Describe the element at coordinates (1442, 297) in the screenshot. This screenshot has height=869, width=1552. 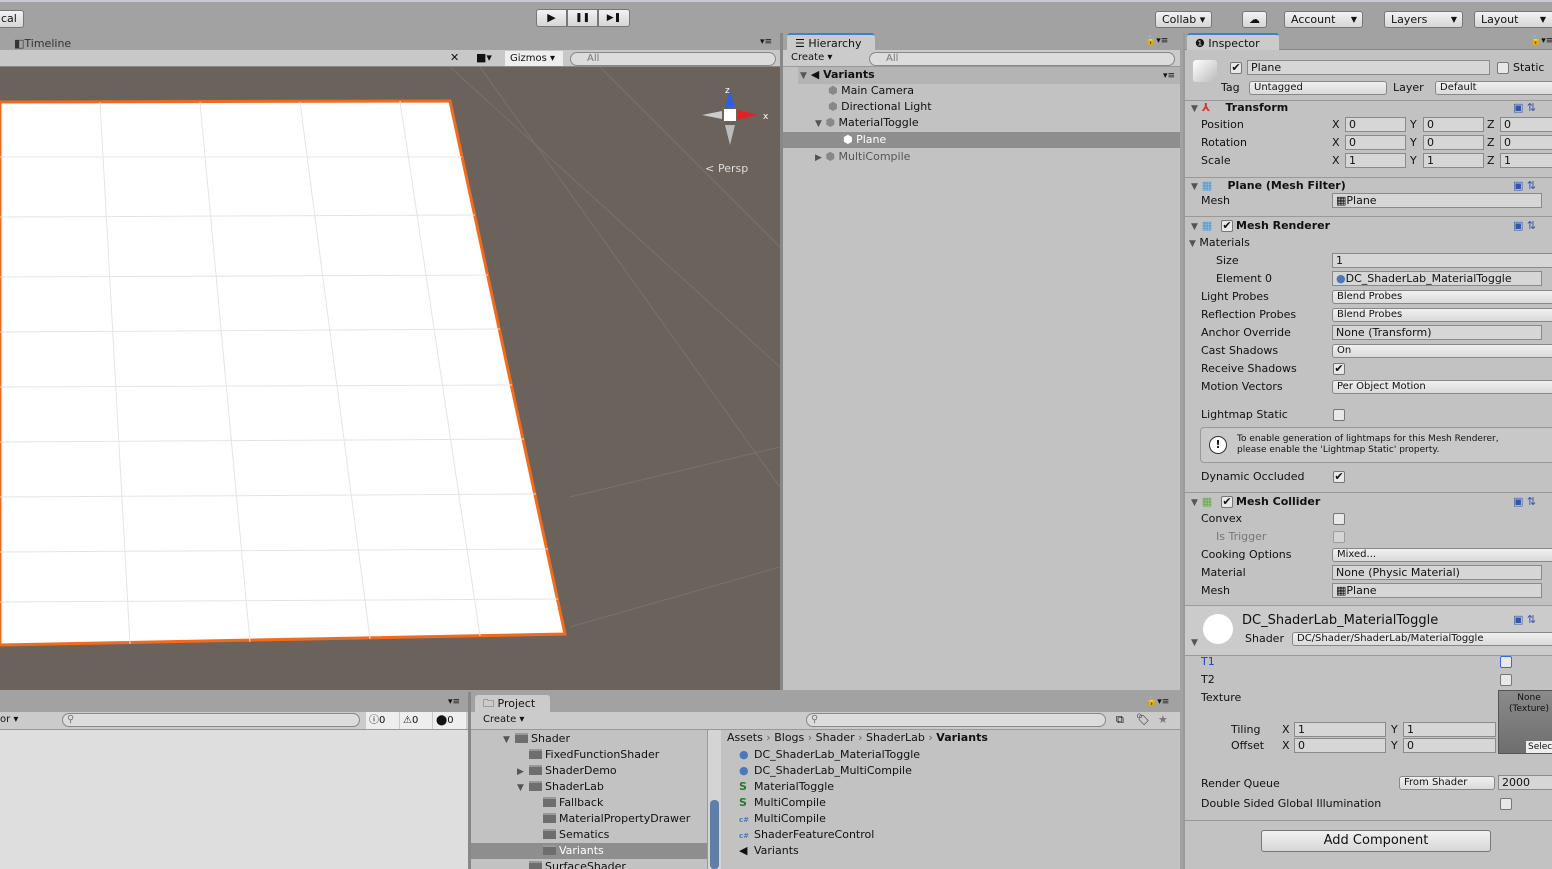
I see `light-probes-dropdown: Blend Probes` at that location.